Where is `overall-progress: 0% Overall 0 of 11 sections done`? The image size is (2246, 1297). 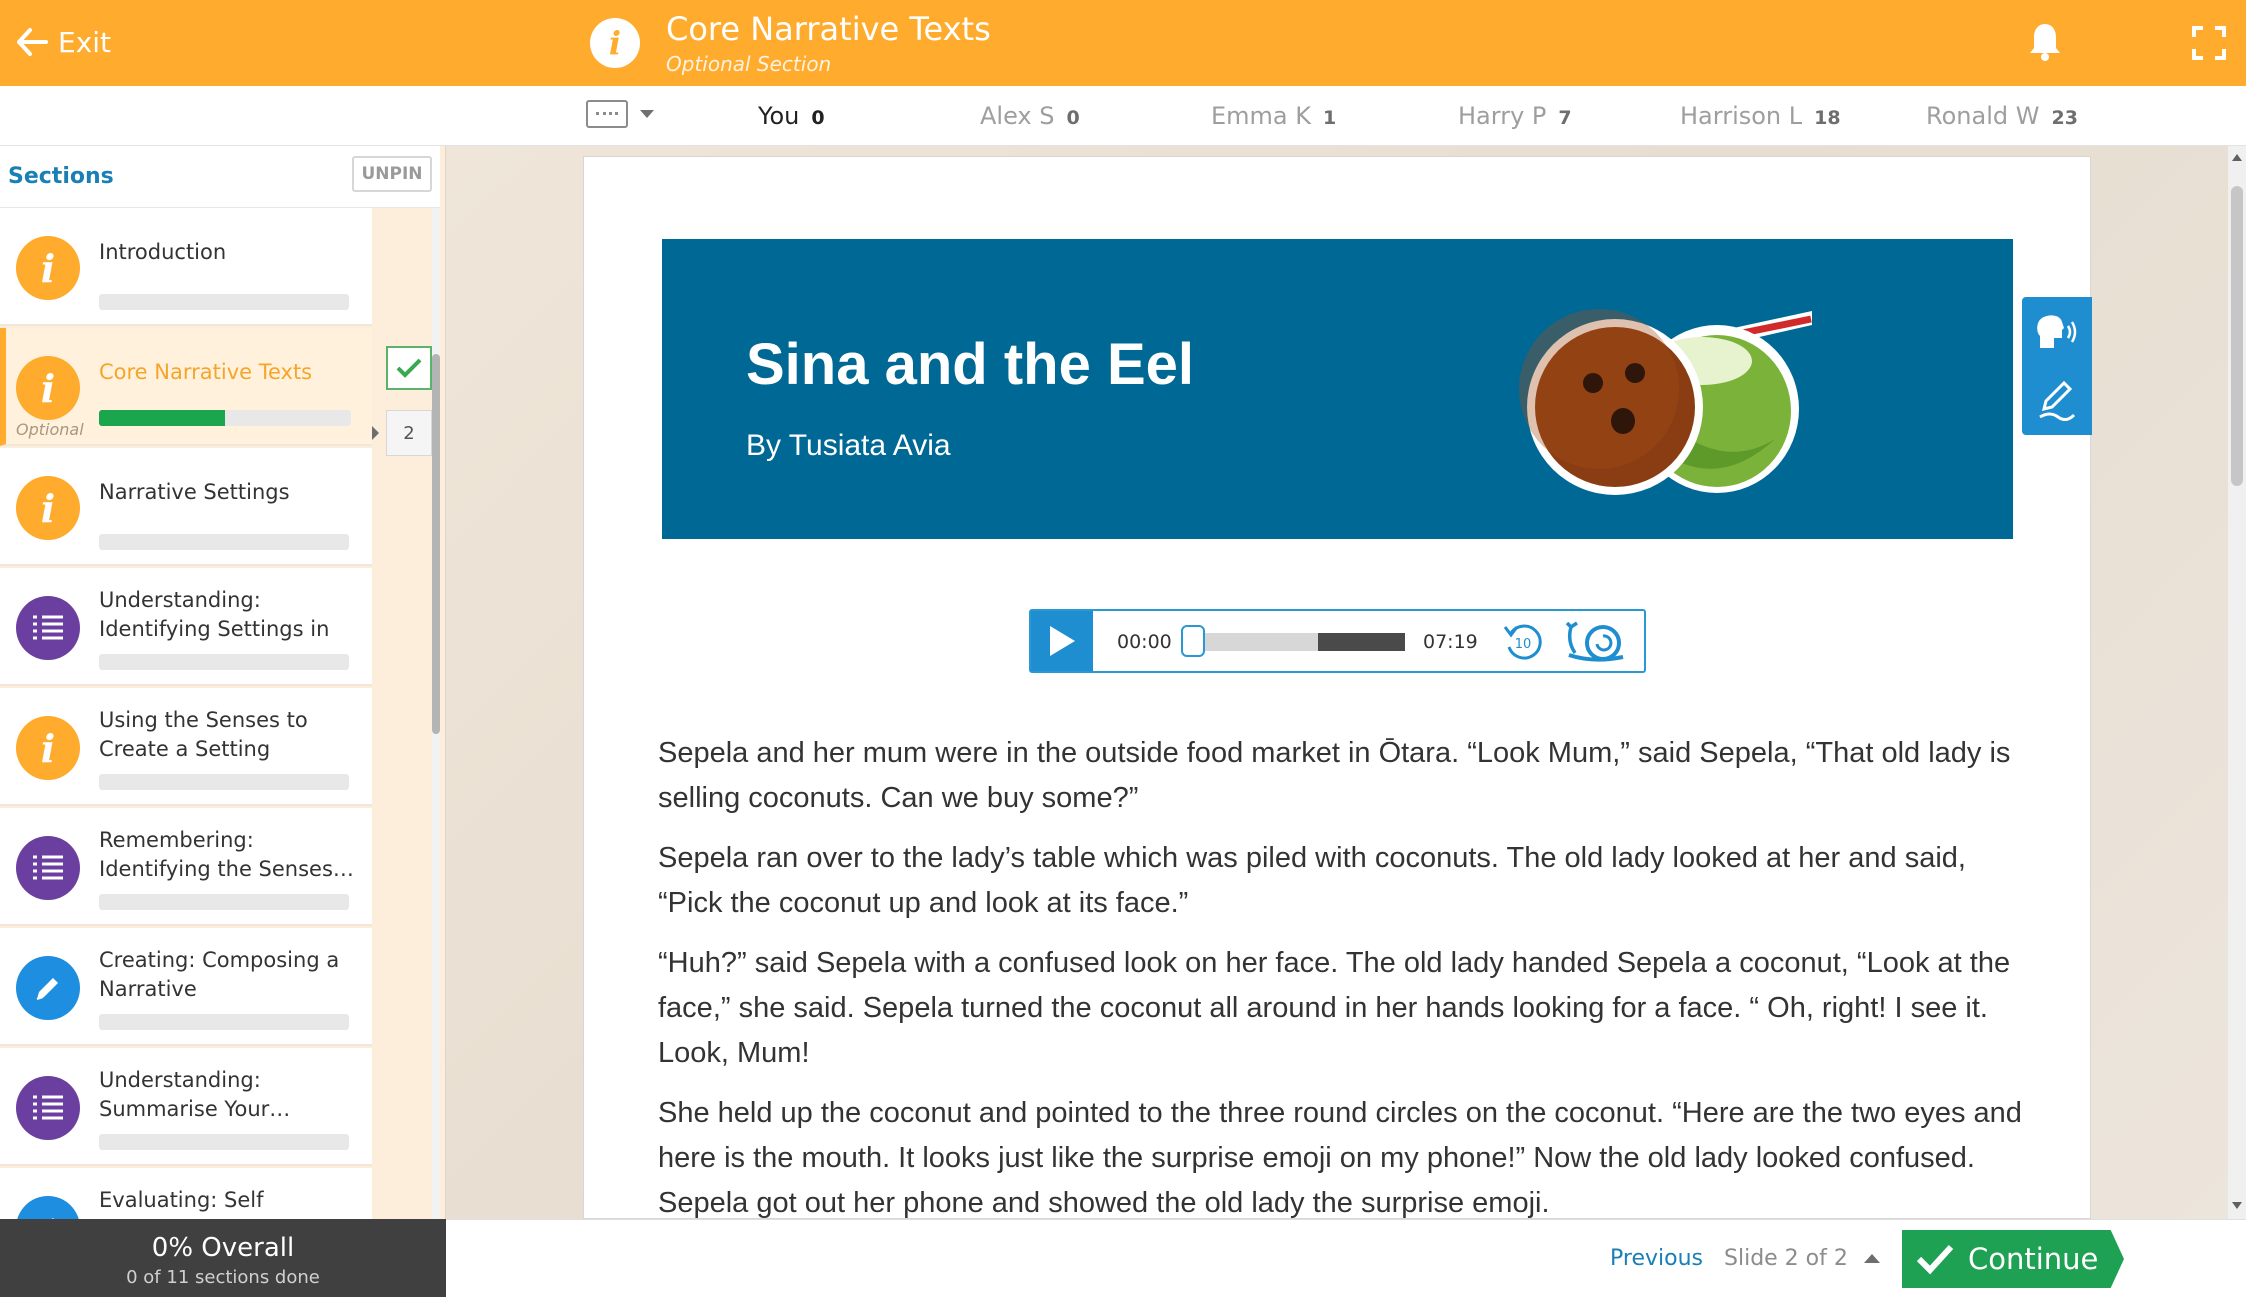 overall-progress: 0% Overall 0 of 11 sections done is located at coordinates (223, 1258).